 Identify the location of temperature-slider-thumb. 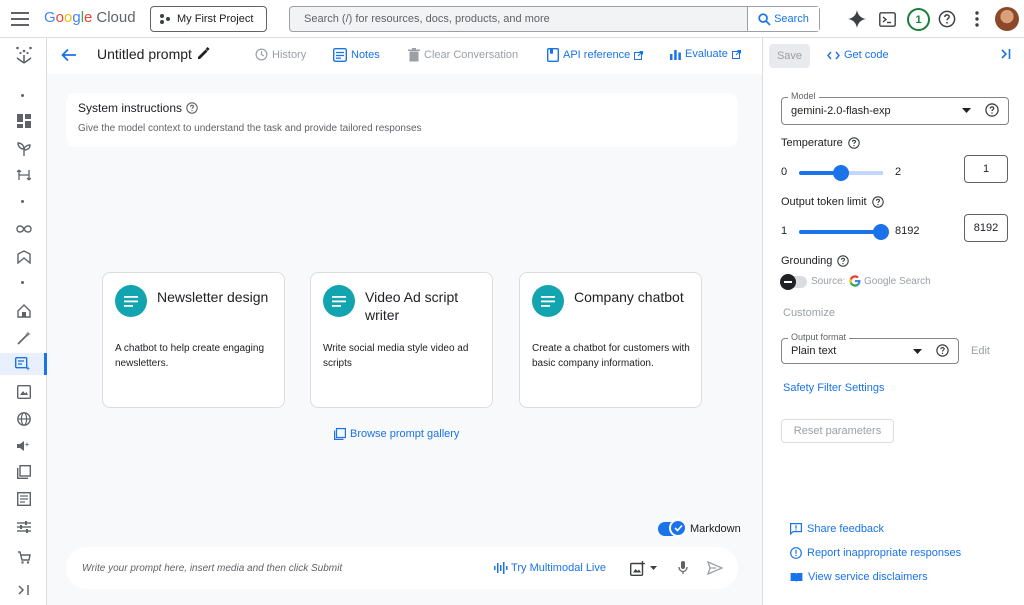
(841, 173).